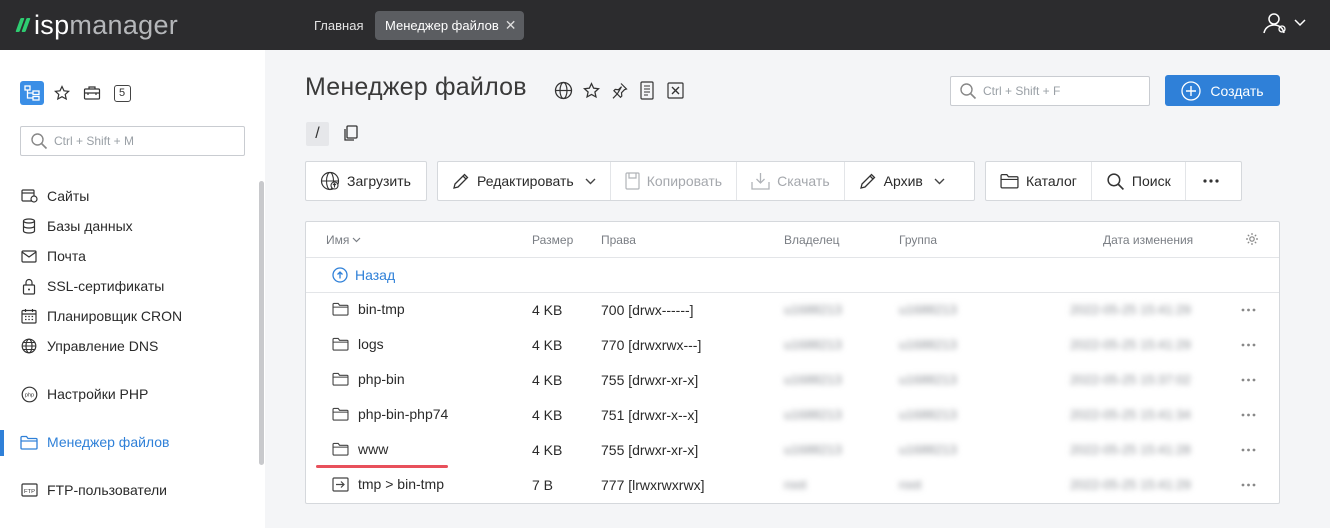 Image resolution: width=1330 pixels, height=528 pixels. What do you see at coordinates (106, 286) in the screenshot?
I see `sidebar-item-label: SSL-сертификаты` at bounding box center [106, 286].